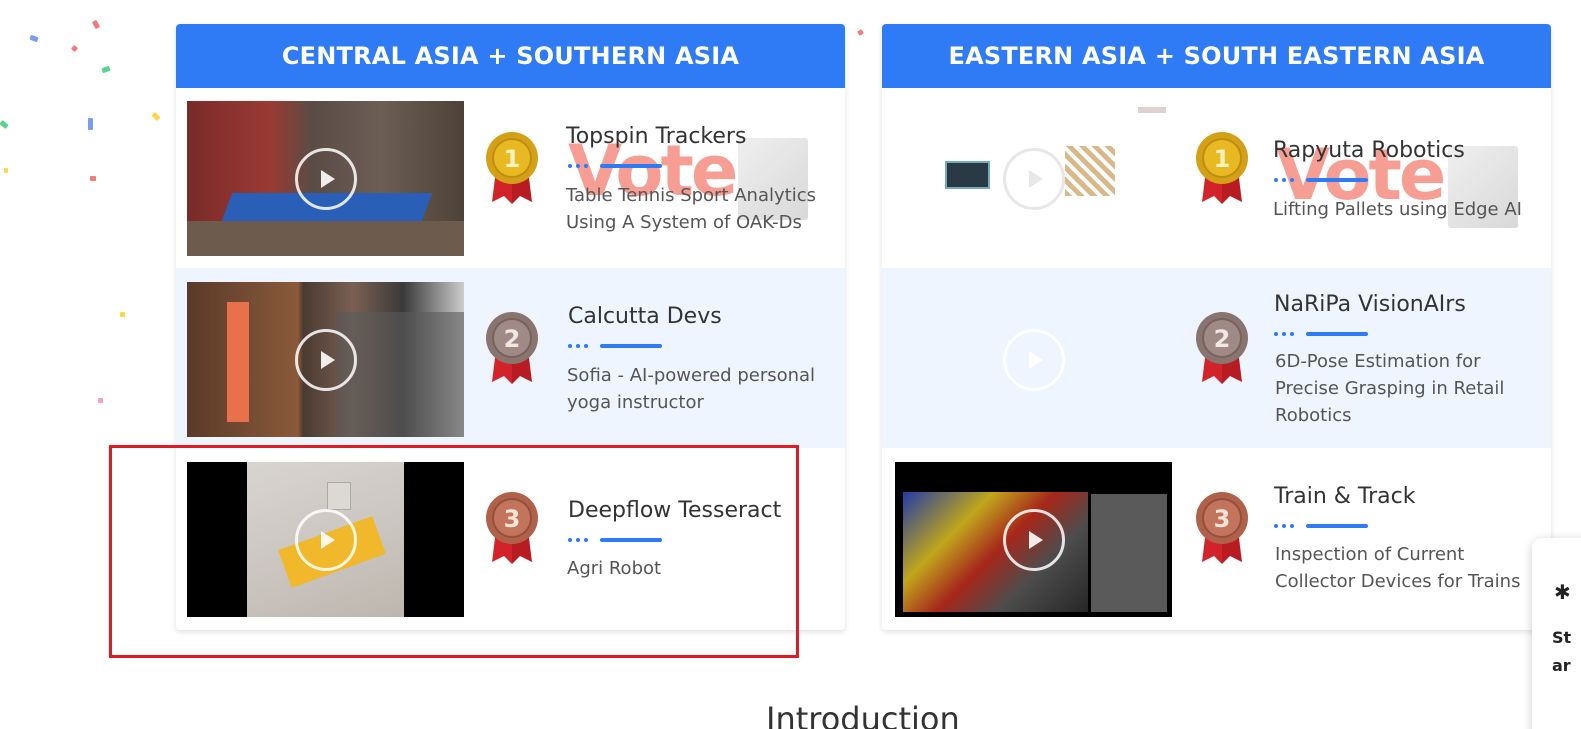 Image resolution: width=1581 pixels, height=729 pixels. I want to click on side-card-text: ar, so click(1561, 665).